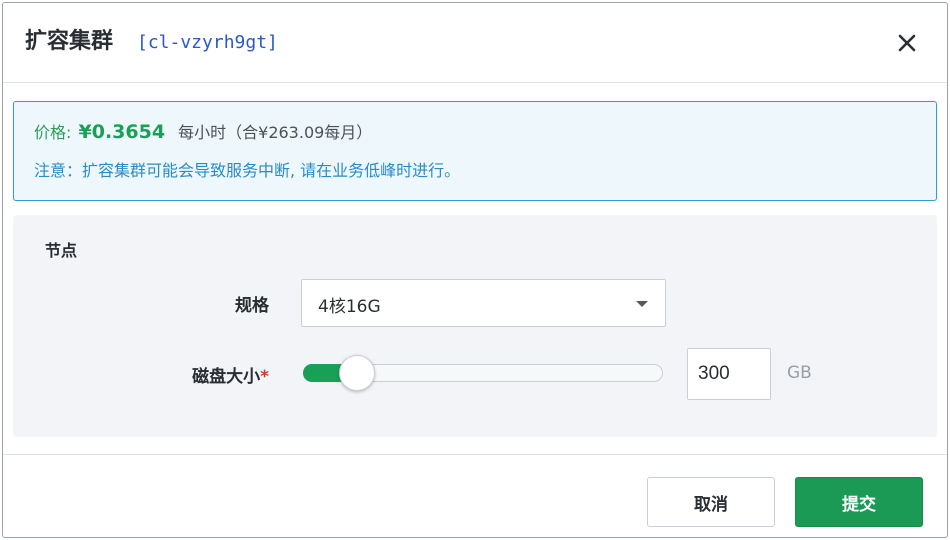 The height and width of the screenshot is (540, 950). What do you see at coordinates (226, 377) in the screenshot?
I see `disk-size-label-text: 磁盘大小` at bounding box center [226, 377].